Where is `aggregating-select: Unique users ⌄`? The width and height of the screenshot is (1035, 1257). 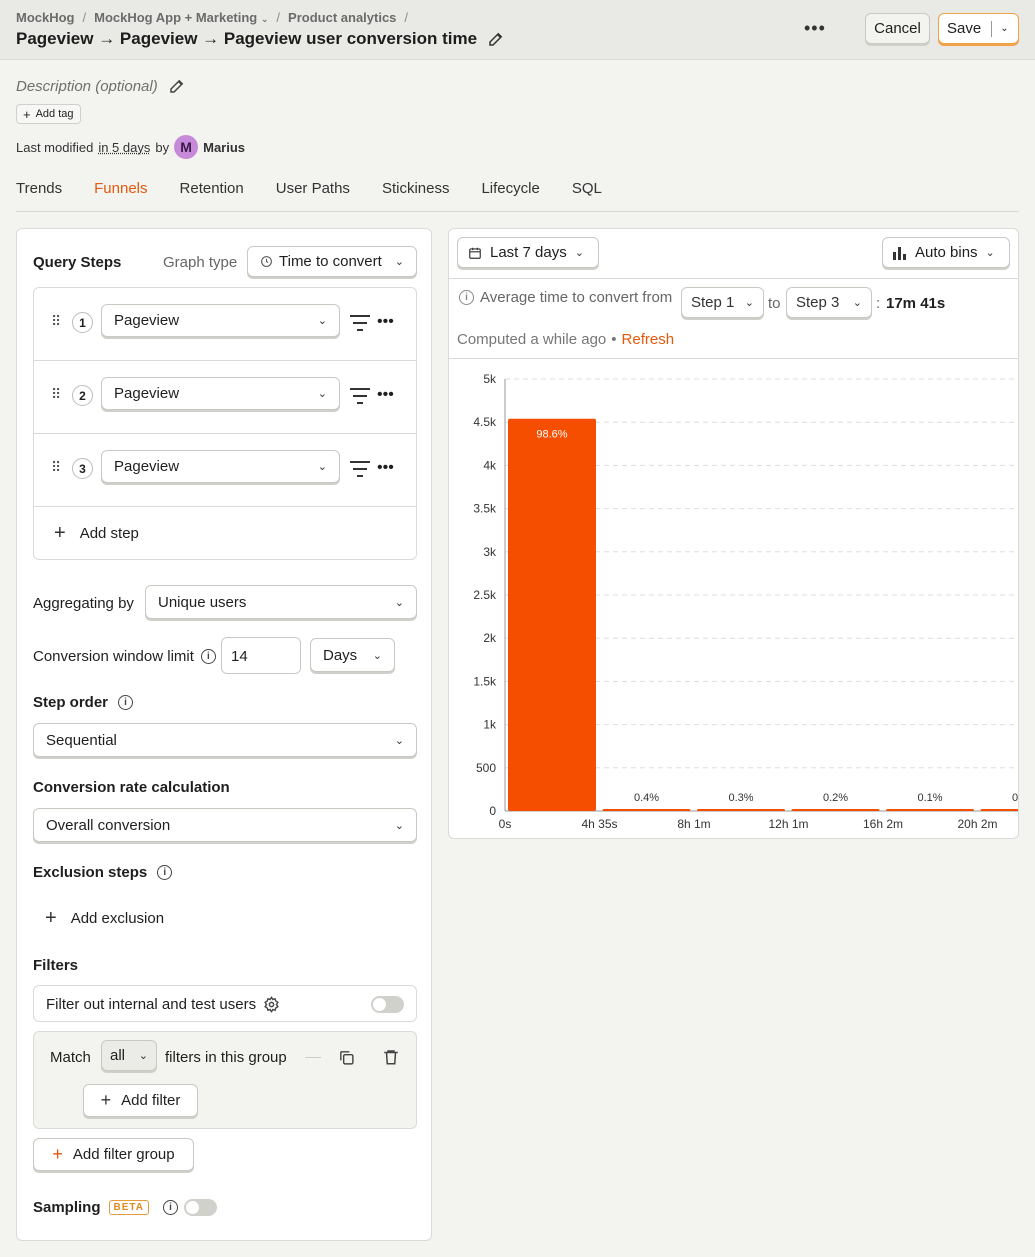
aggregating-select: Unique users ⌄ is located at coordinates (281, 602).